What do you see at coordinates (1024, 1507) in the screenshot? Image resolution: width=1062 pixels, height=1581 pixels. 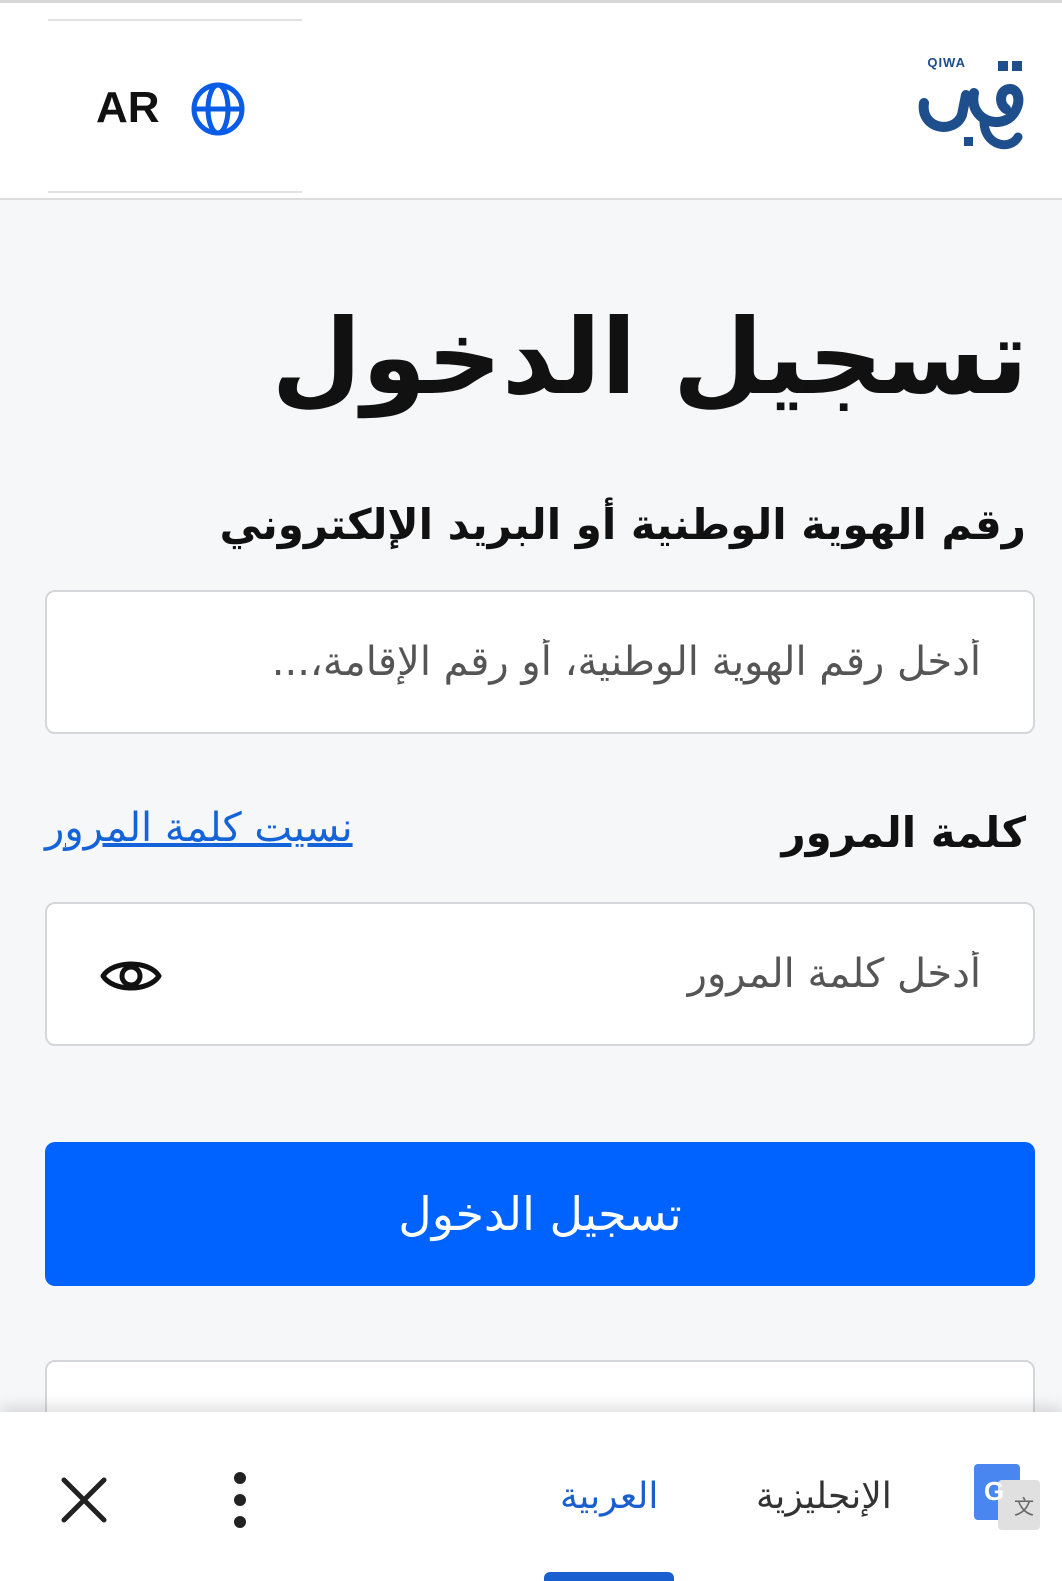 I see `svg-text: 文` at bounding box center [1024, 1507].